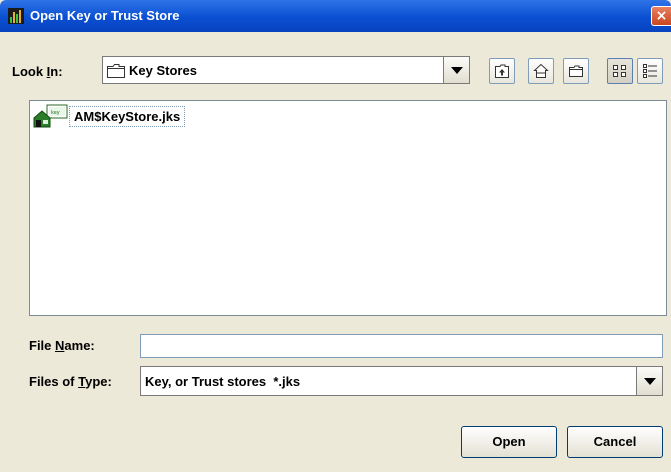 Image resolution: width=671 pixels, height=472 pixels. I want to click on app-icon, so click(16, 16).